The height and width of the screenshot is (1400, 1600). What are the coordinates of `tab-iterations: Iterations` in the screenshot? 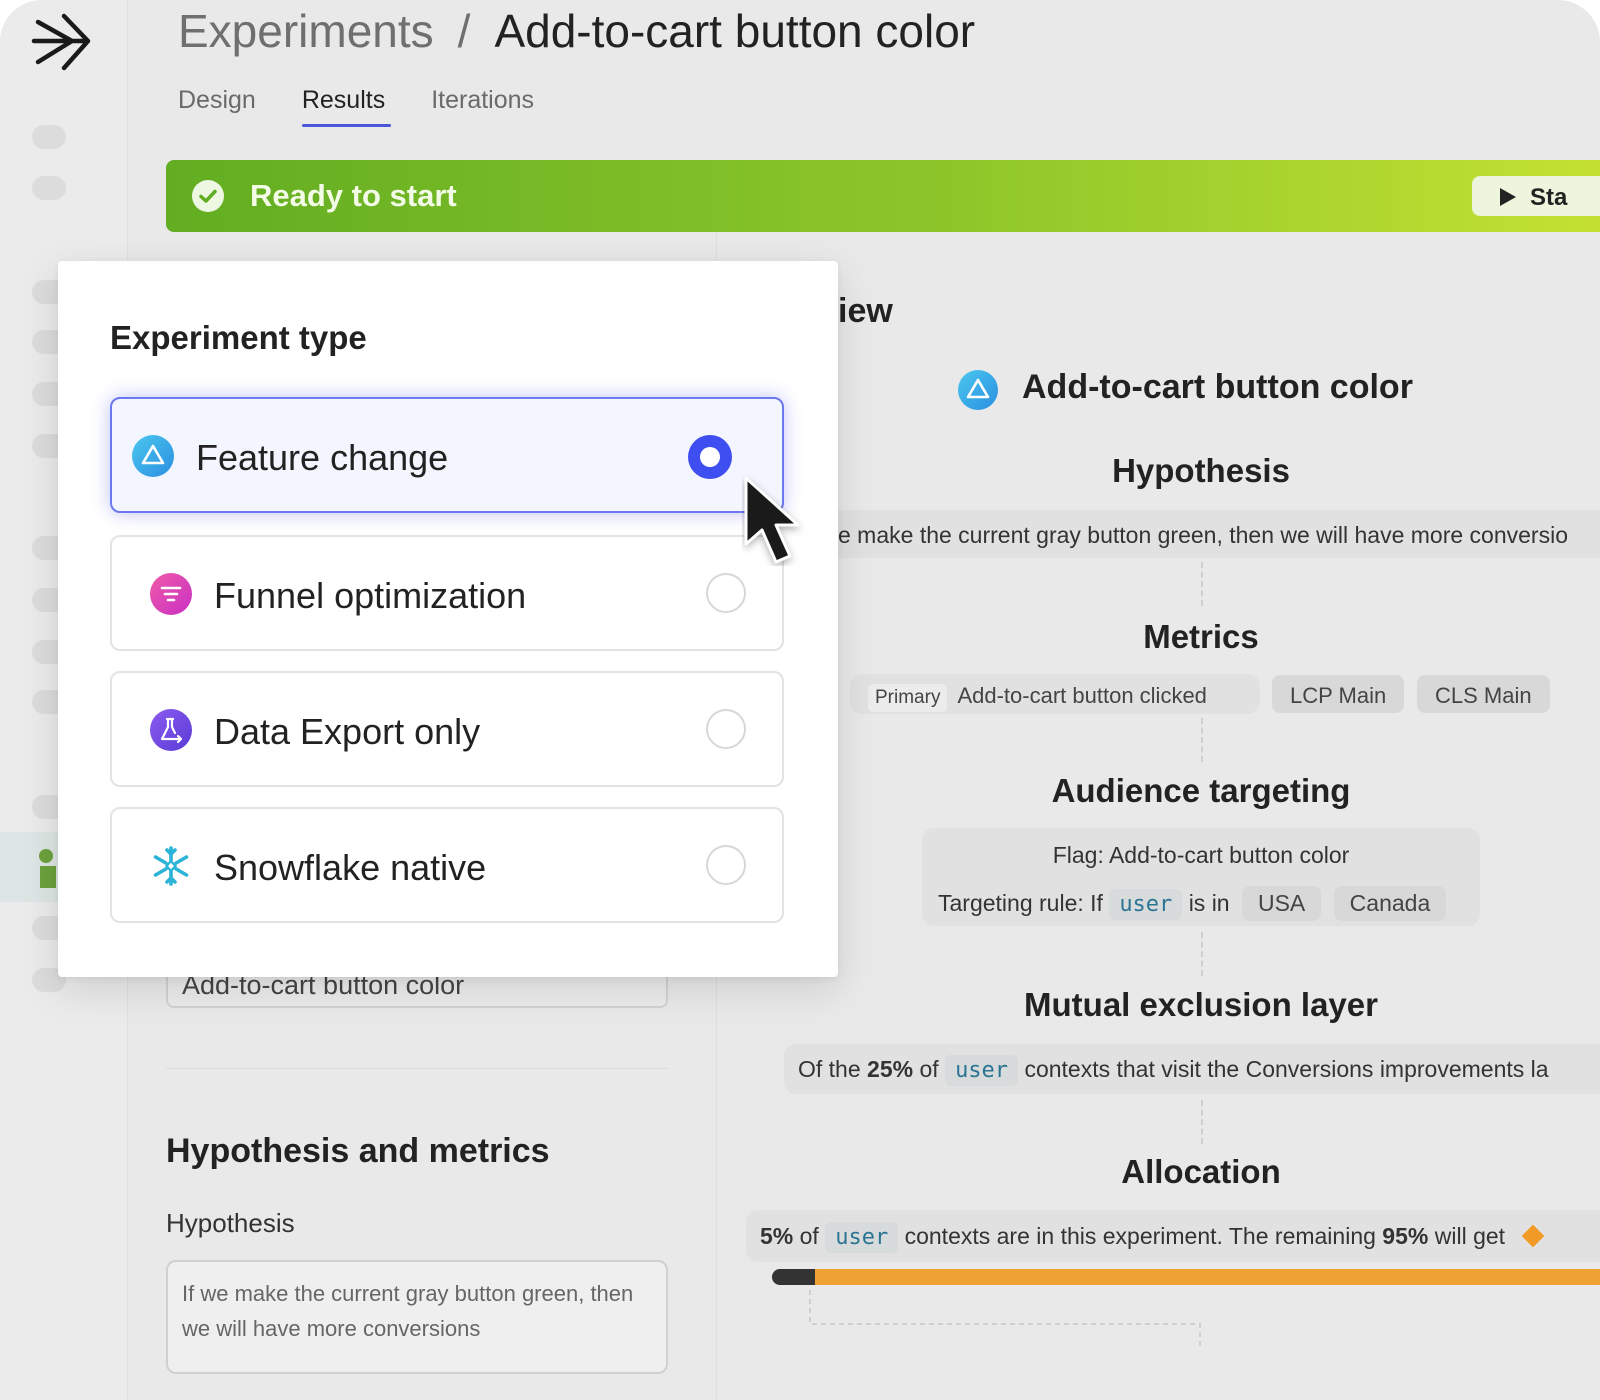 It's located at (482, 106).